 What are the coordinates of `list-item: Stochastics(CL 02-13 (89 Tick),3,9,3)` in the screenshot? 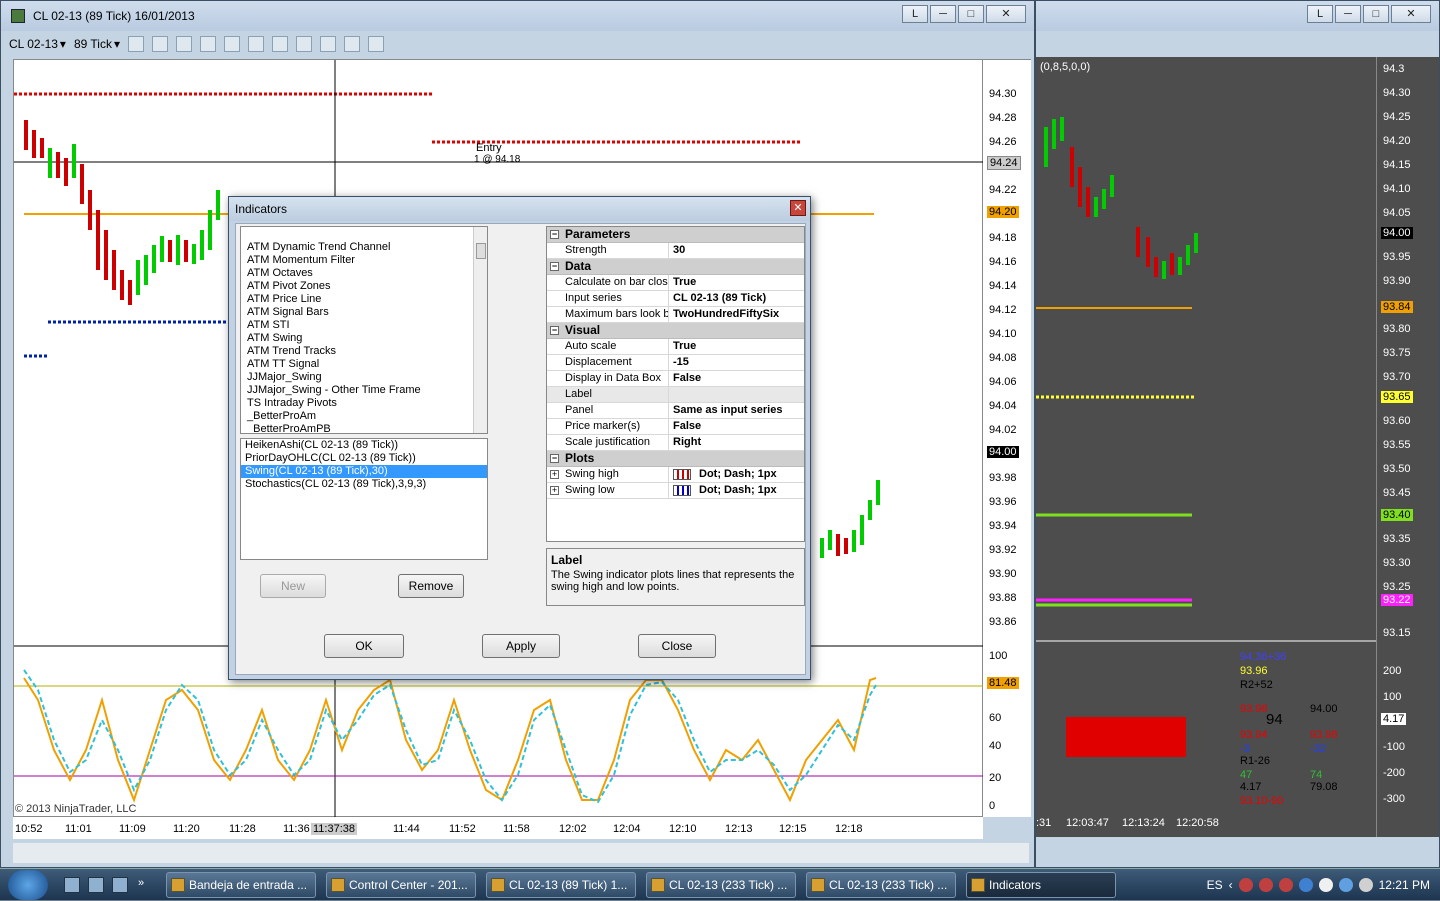 It's located at (364, 484).